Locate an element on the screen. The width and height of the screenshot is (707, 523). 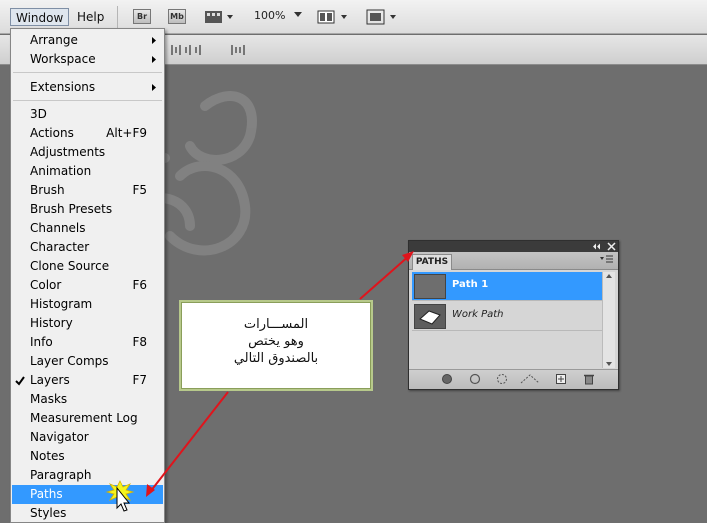
menu-item-label: Navigator is located at coordinates (59, 437).